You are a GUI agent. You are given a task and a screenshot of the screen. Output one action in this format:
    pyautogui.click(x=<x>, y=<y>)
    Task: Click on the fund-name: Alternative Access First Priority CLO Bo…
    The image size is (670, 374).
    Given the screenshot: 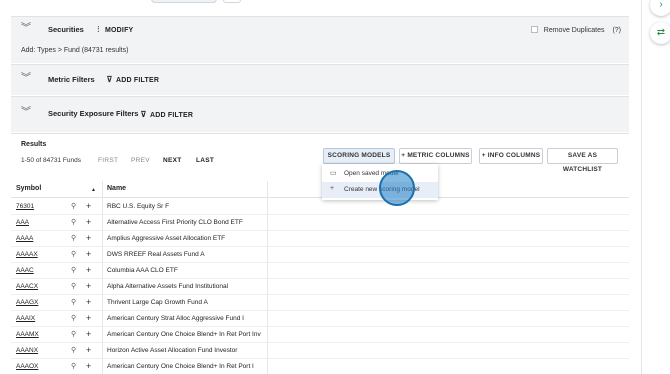 What is the action you would take?
    pyautogui.click(x=175, y=222)
    